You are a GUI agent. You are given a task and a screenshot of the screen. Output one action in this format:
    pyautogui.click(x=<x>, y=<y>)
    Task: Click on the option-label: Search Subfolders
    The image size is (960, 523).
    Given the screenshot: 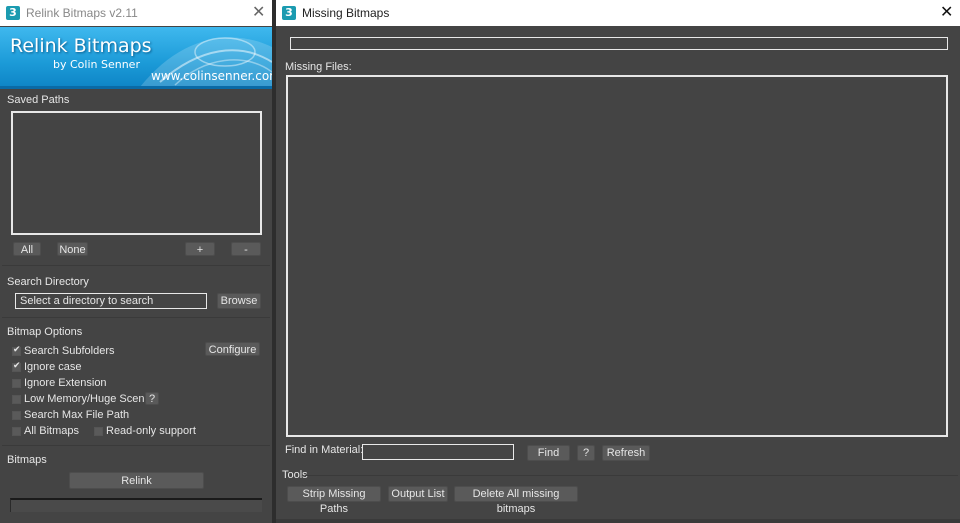 What is the action you would take?
    pyautogui.click(x=69, y=351)
    